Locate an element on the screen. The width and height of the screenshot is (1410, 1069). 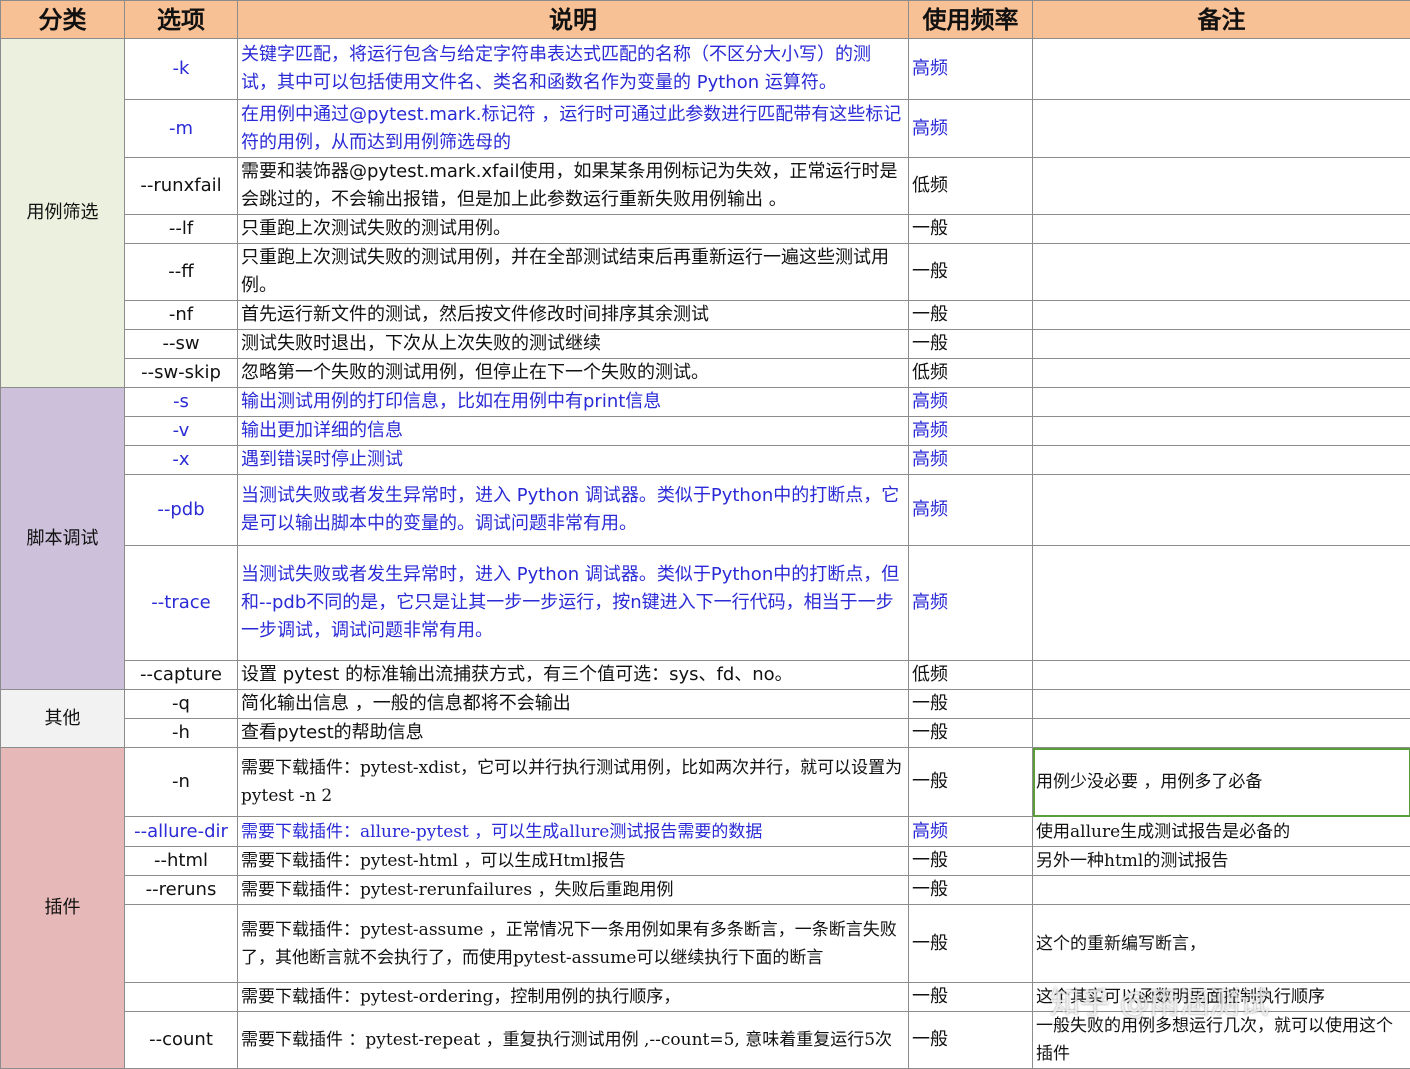
description-cell: 输出更加详细的信息 is located at coordinates (573, 431).